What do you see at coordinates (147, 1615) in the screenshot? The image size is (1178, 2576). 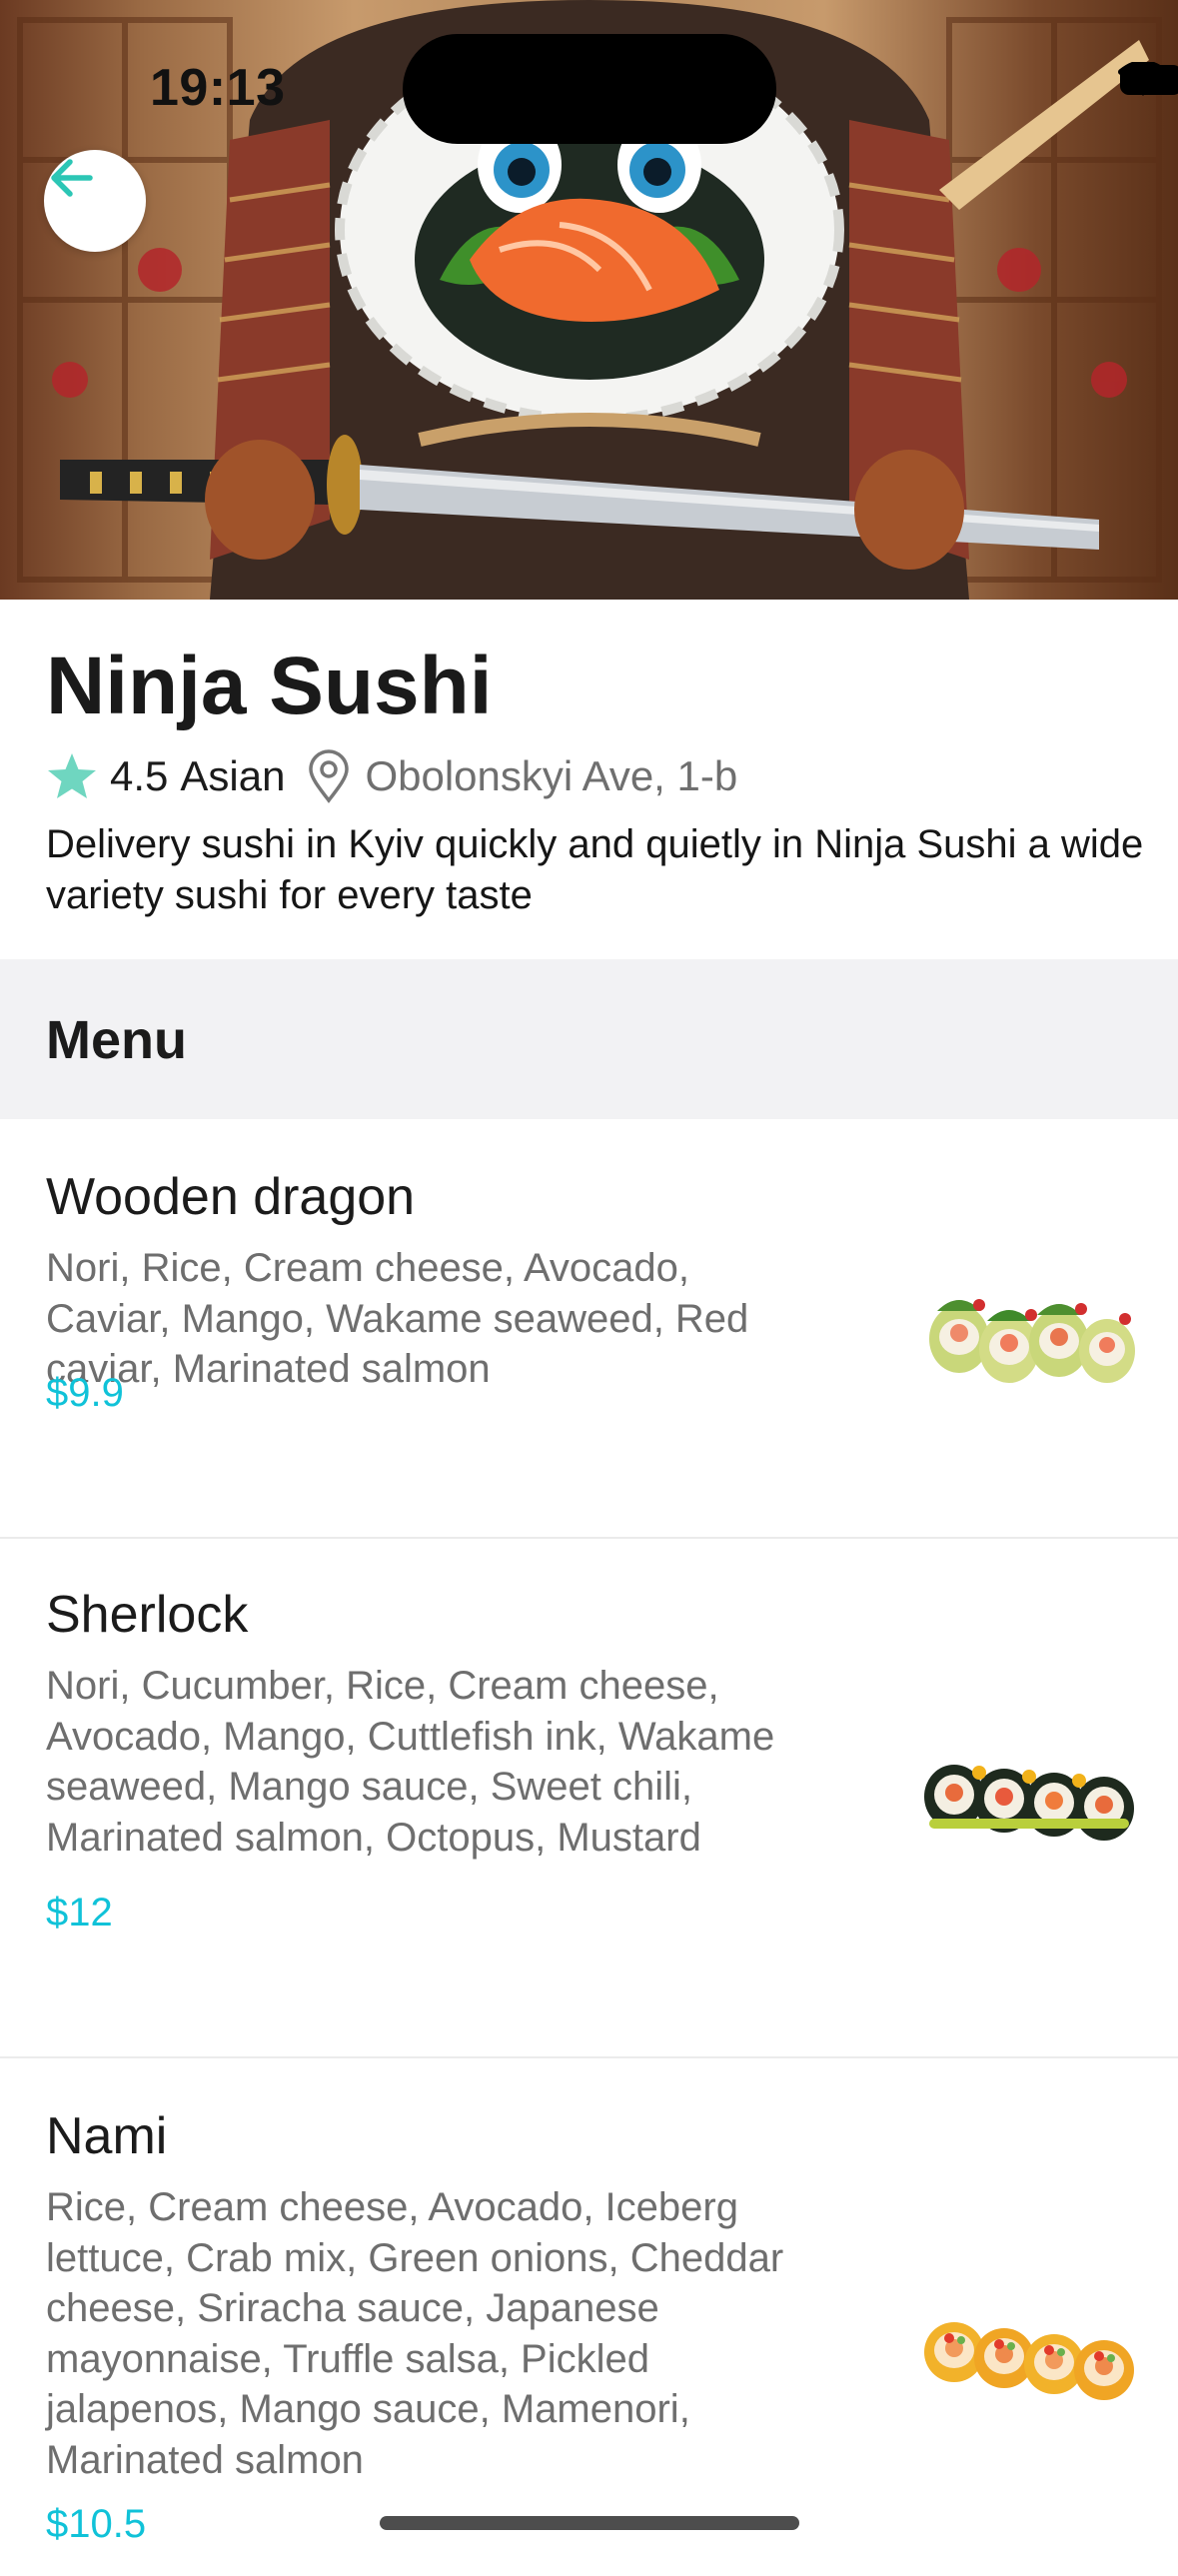 I see `menu-item-name: Sherlock` at bounding box center [147, 1615].